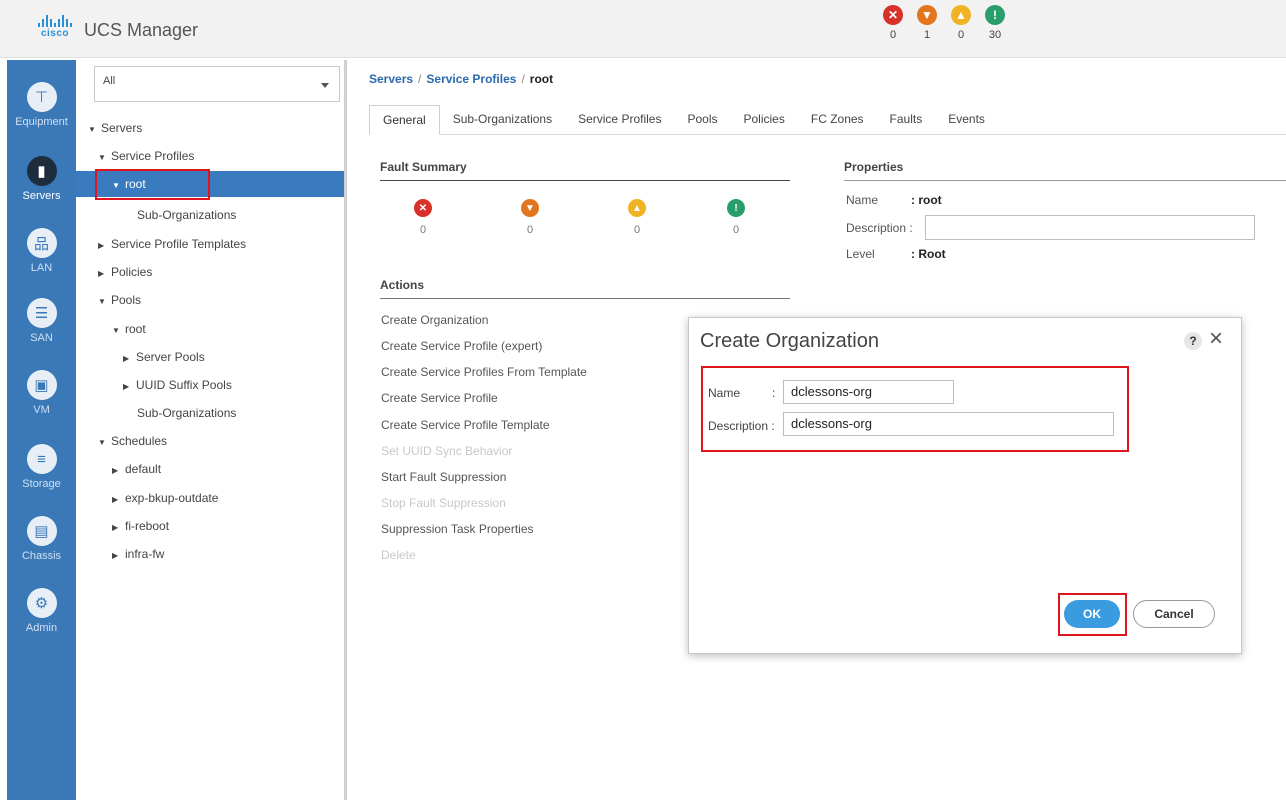 The height and width of the screenshot is (808, 1286). Describe the element at coordinates (41, 243) in the screenshot. I see `lan-icon: 品` at that location.